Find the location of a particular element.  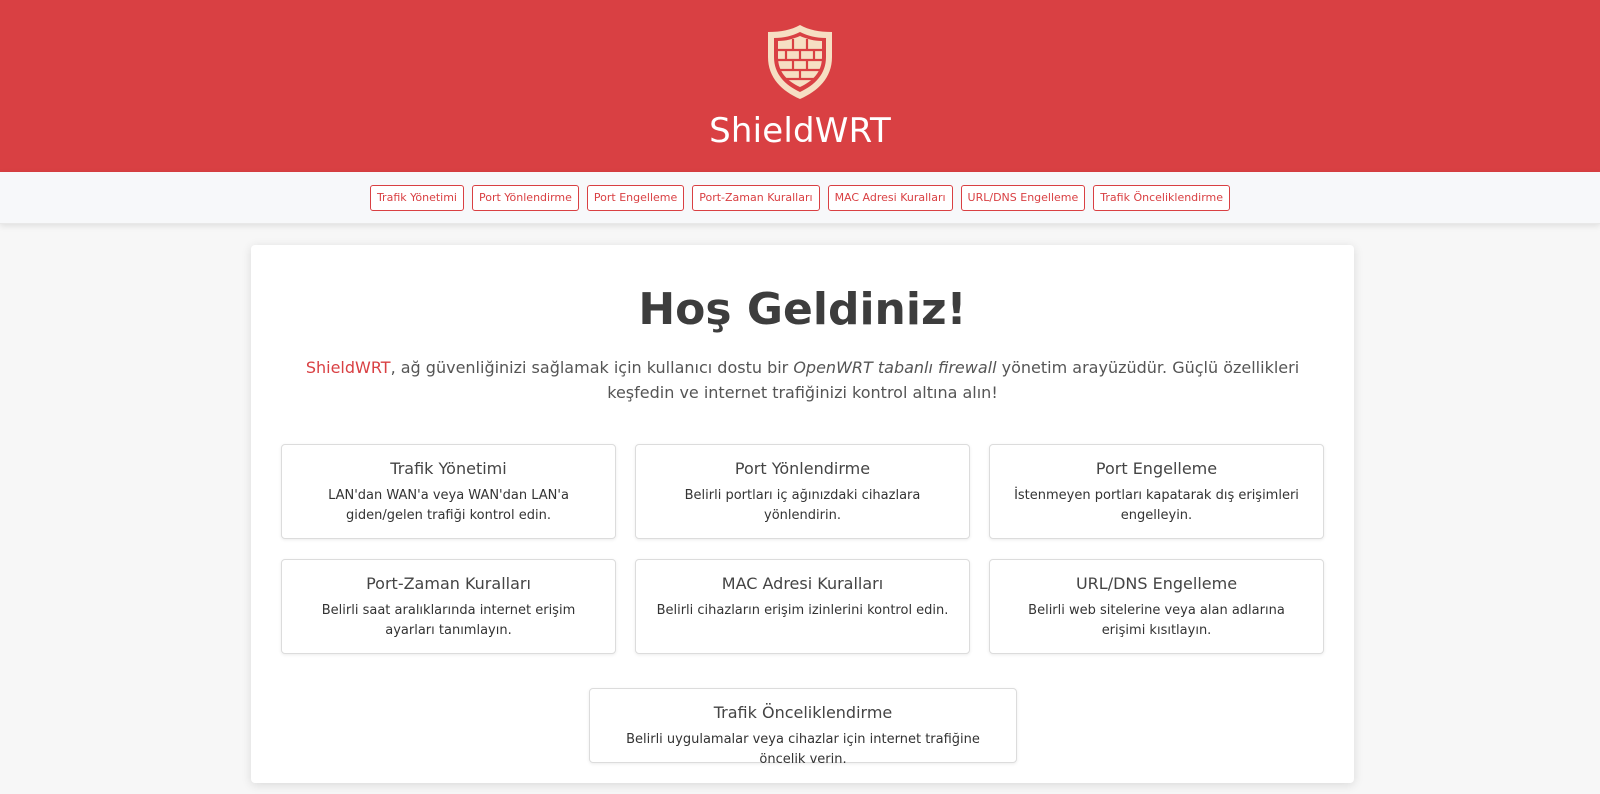

feature-title: Port Engelleme is located at coordinates (1156, 468).